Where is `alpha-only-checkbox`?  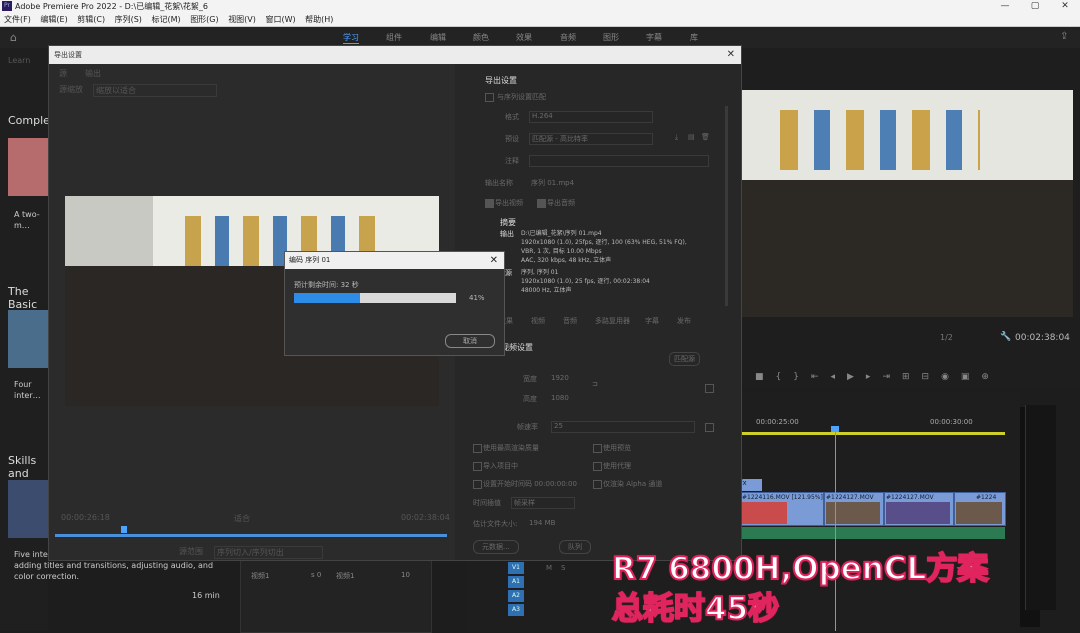
alpha-only-checkbox is located at coordinates (597, 484).